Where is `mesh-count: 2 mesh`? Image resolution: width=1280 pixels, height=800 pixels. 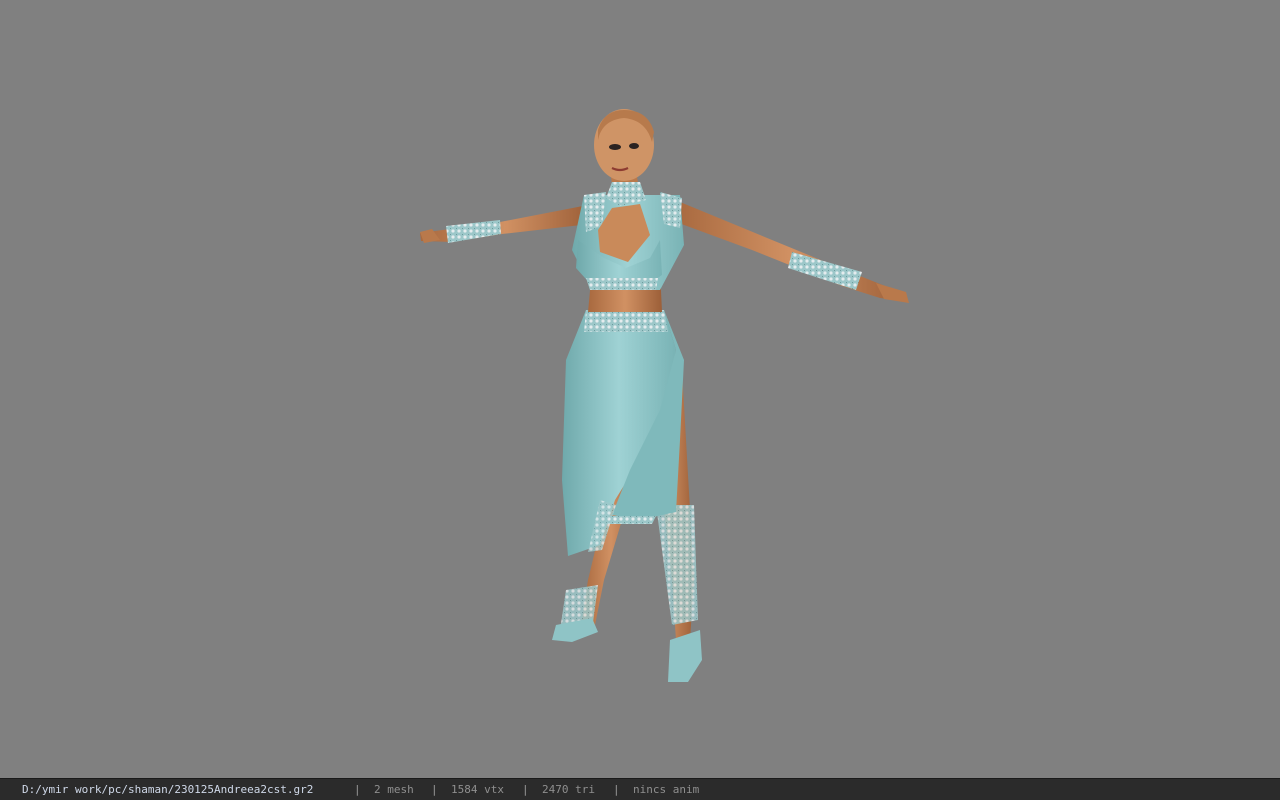 mesh-count: 2 mesh is located at coordinates (394, 789).